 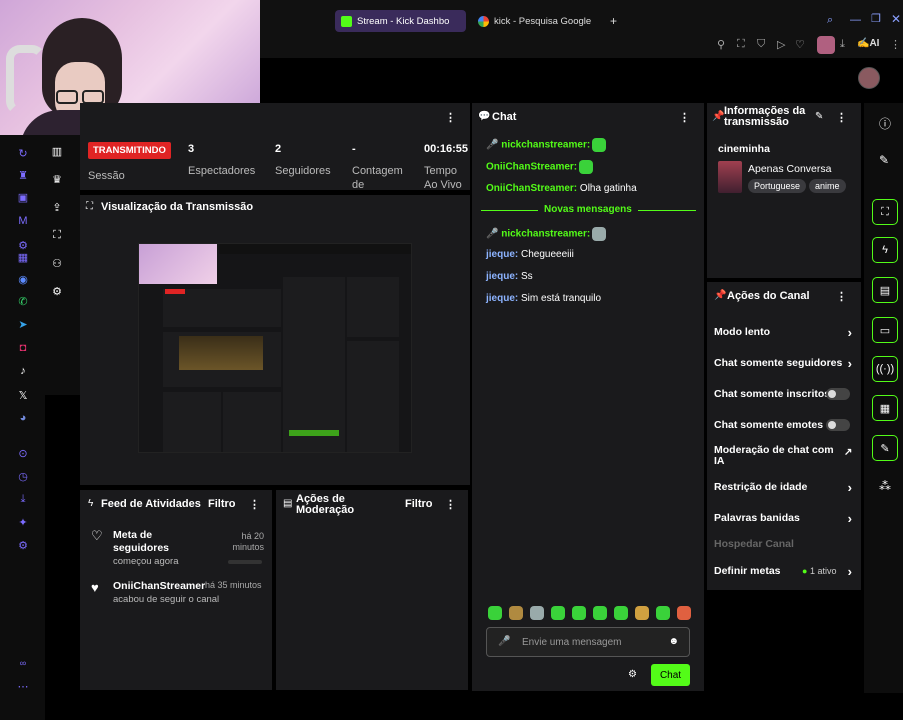 I want to click on moderation-filter-button: Filtro, so click(x=419, y=504).